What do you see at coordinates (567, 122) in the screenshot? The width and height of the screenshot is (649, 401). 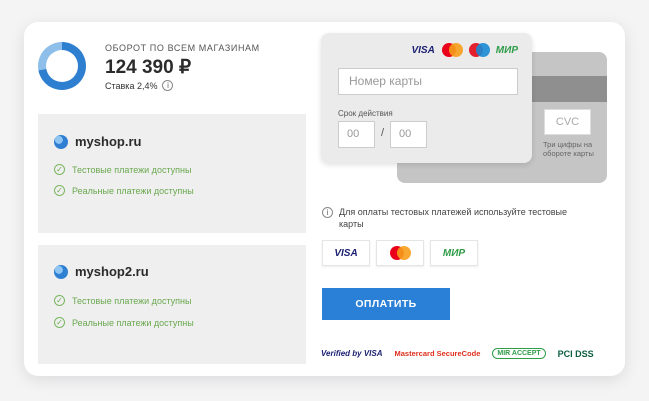 I see `cvc-input: CVC` at bounding box center [567, 122].